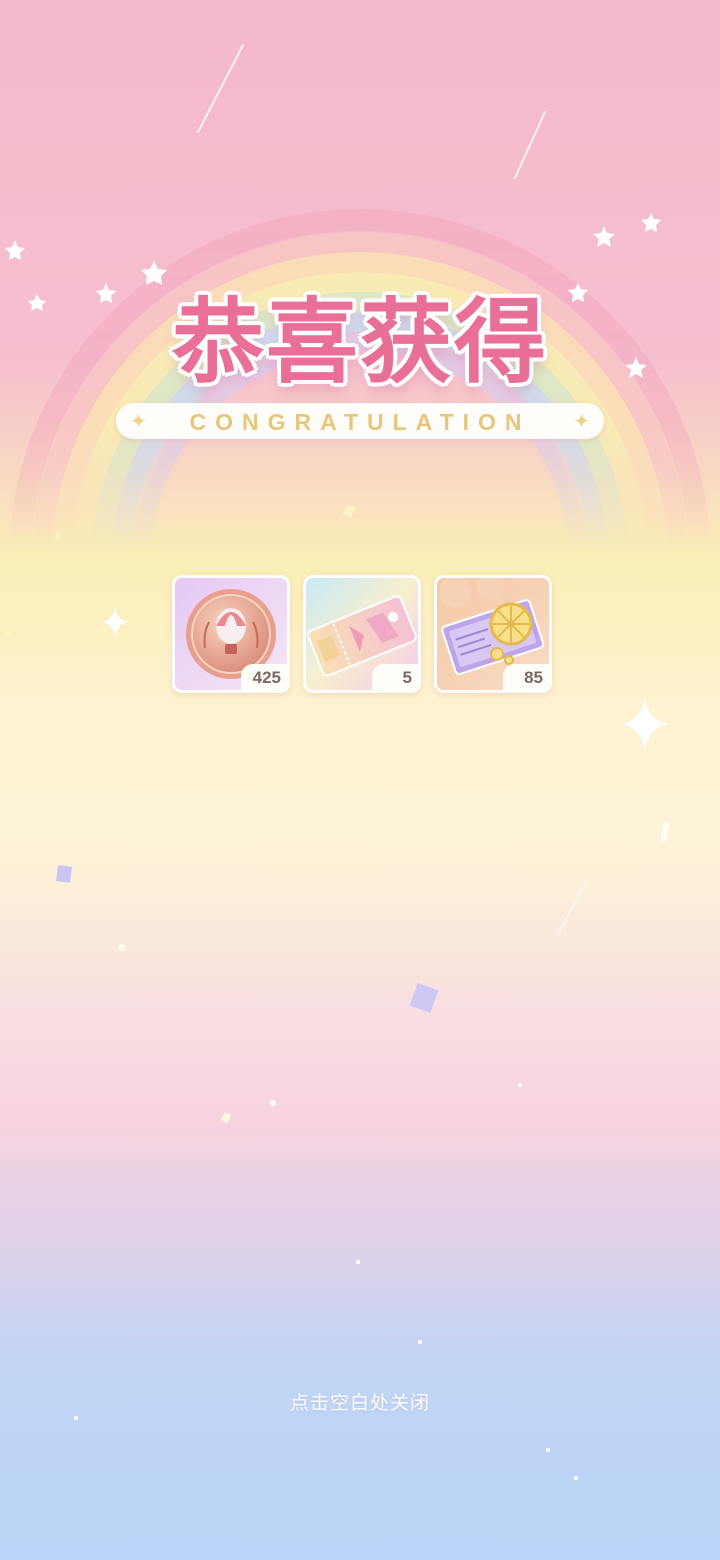 The height and width of the screenshot is (1560, 720). What do you see at coordinates (264, 677) in the screenshot?
I see `reward-count: 425` at bounding box center [264, 677].